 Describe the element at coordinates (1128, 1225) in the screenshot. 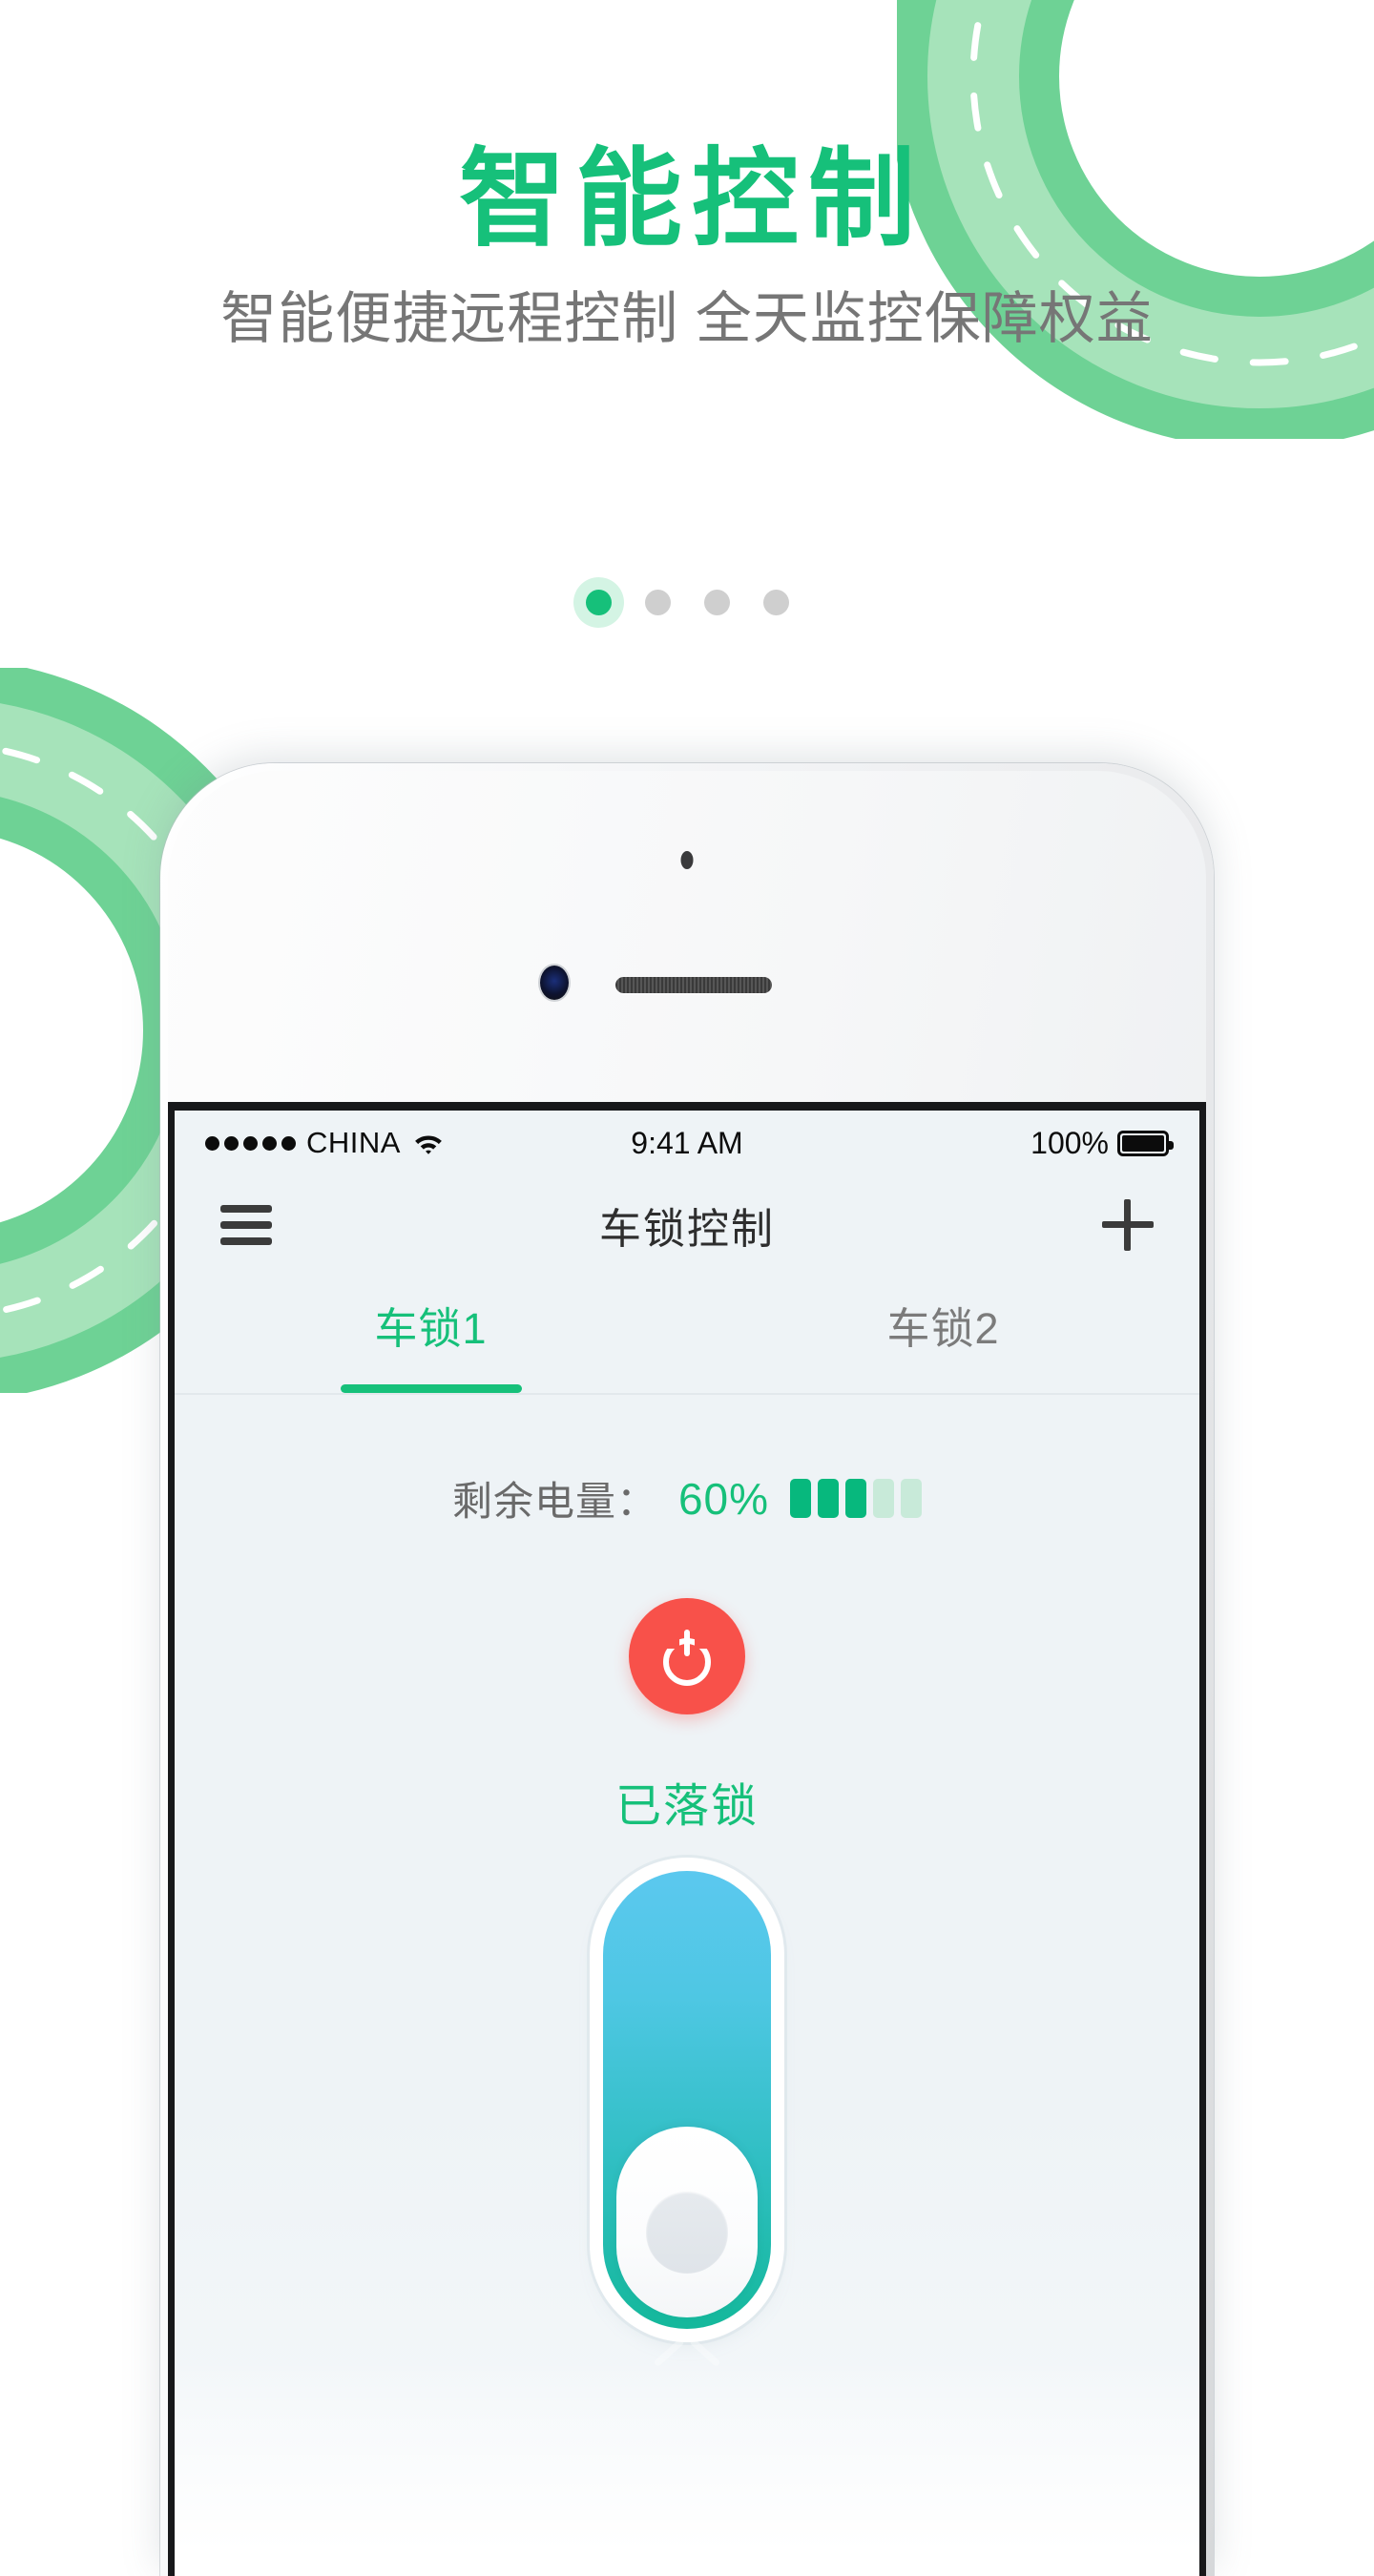

I see `plus-icon` at that location.